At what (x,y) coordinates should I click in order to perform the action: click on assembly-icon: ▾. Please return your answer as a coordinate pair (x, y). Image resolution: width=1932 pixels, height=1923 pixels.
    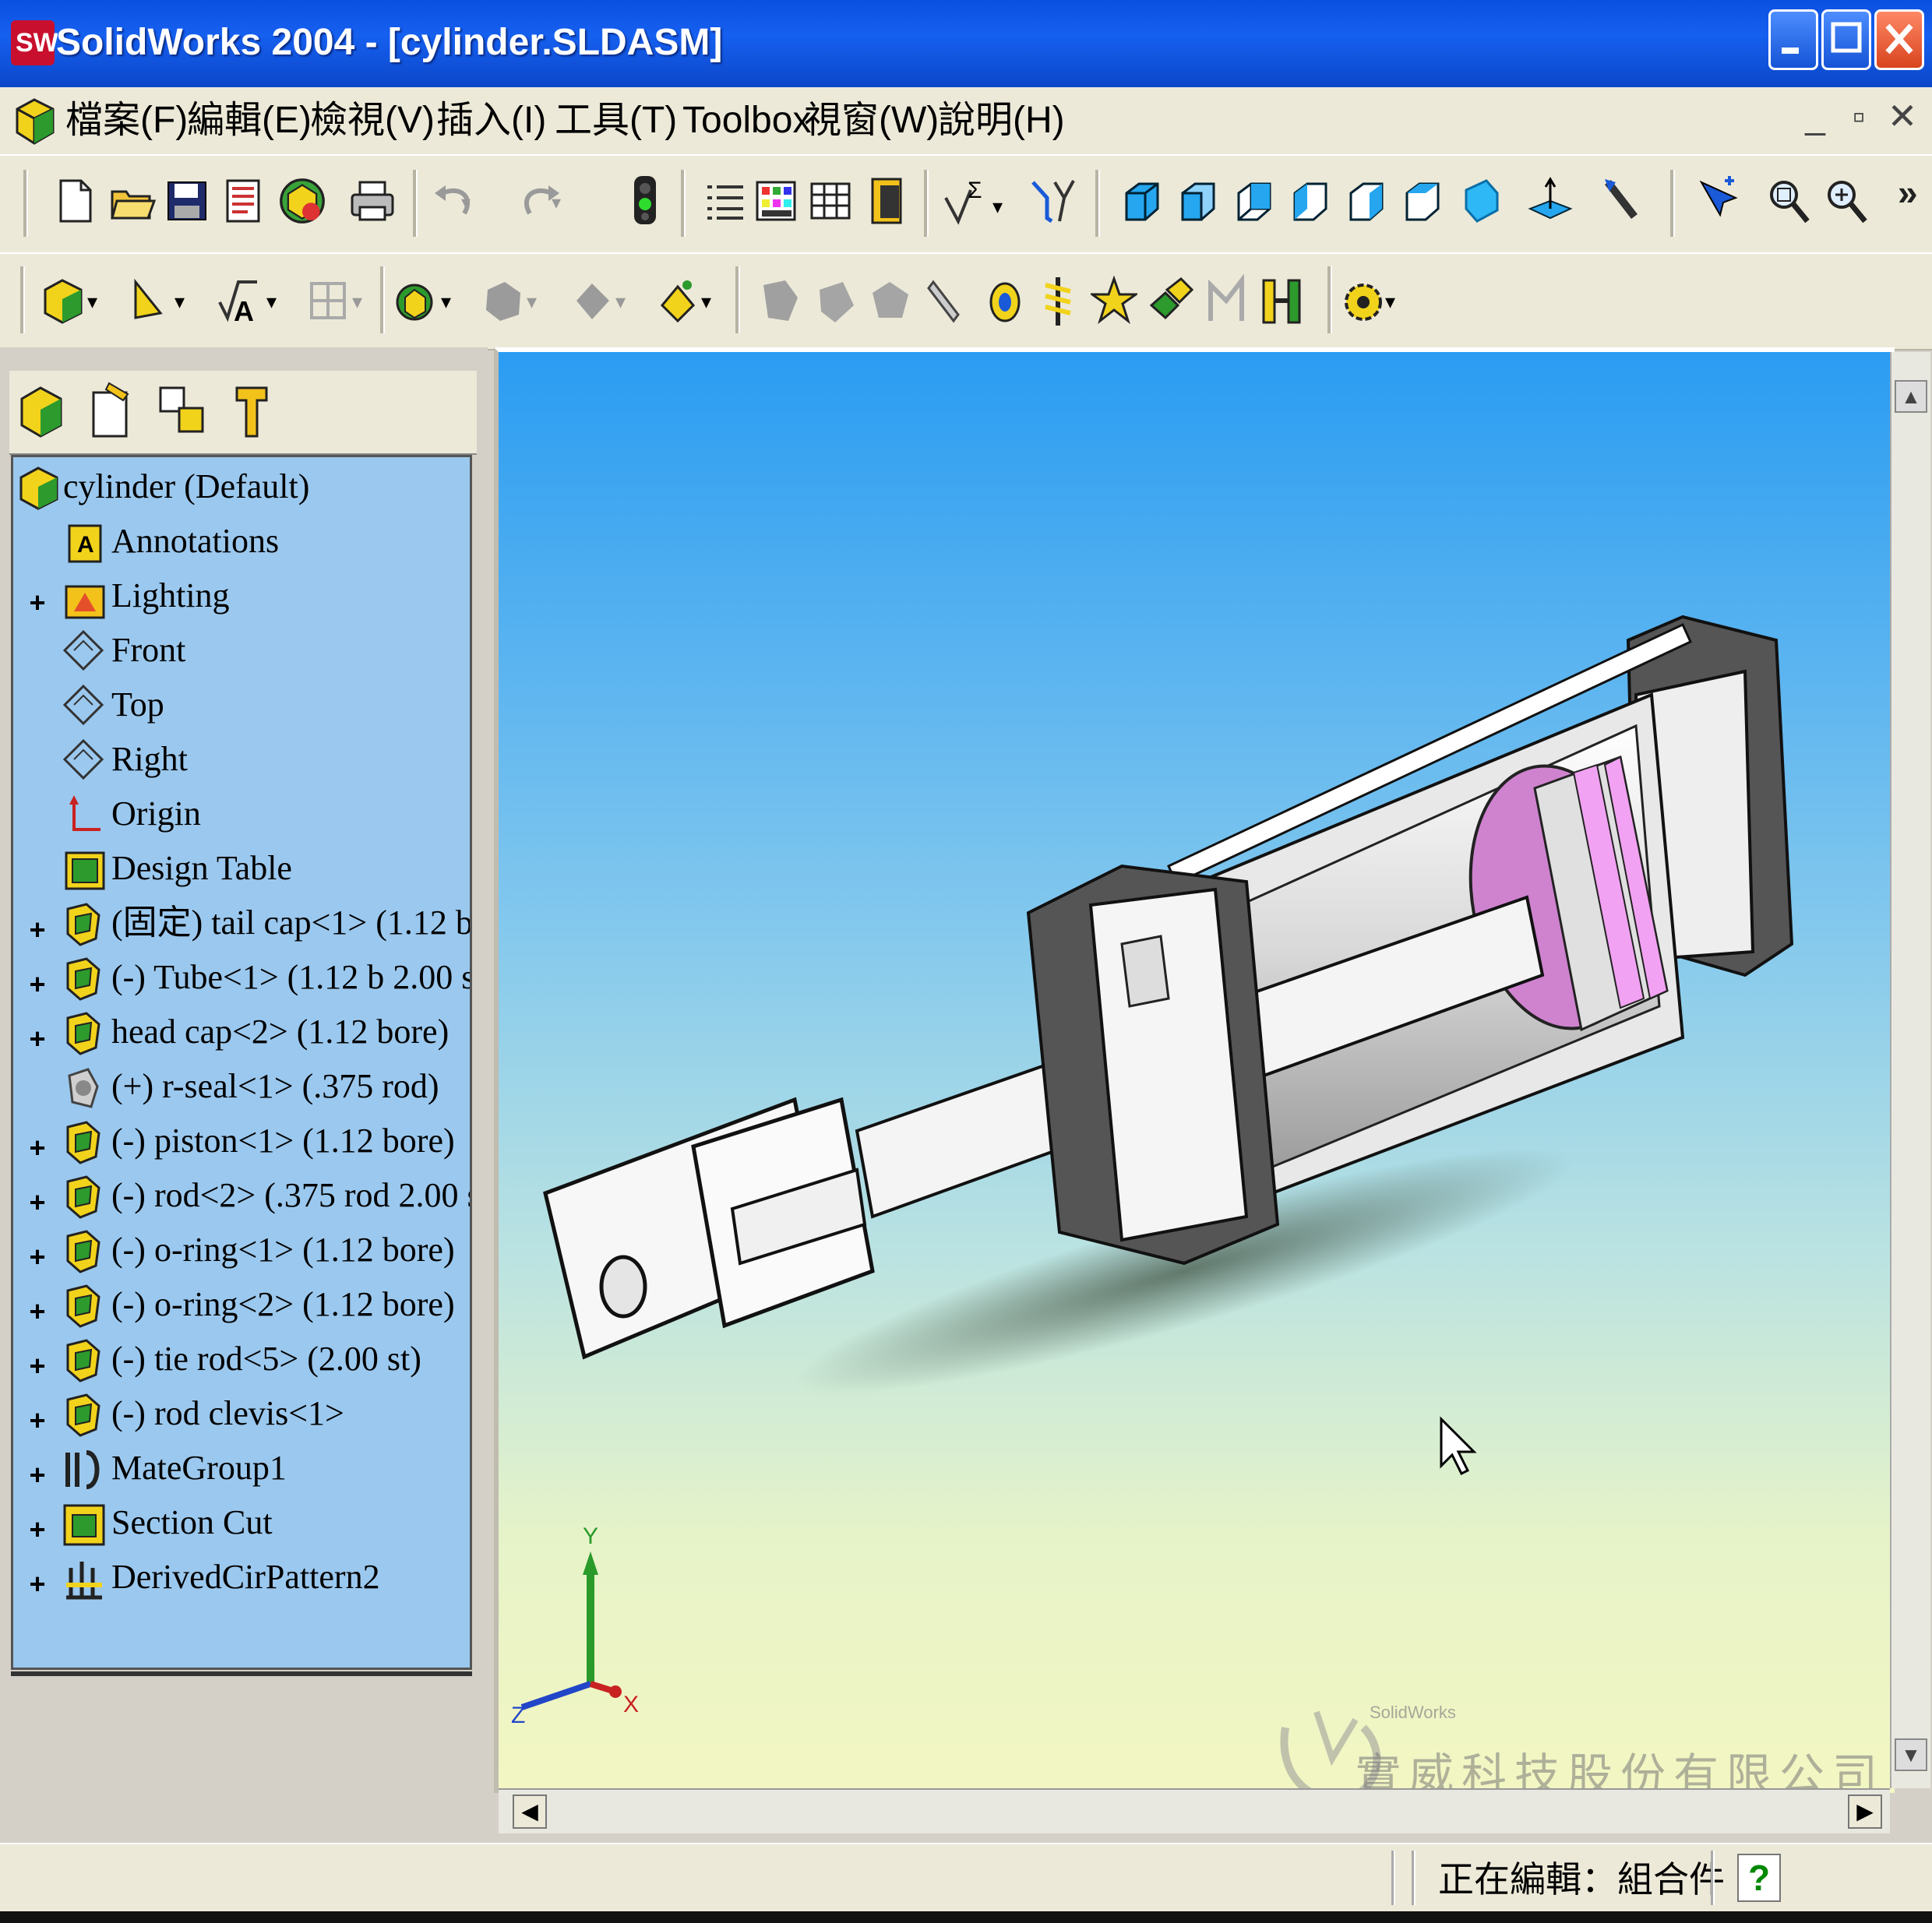
    Looking at the image, I should click on (76, 301).